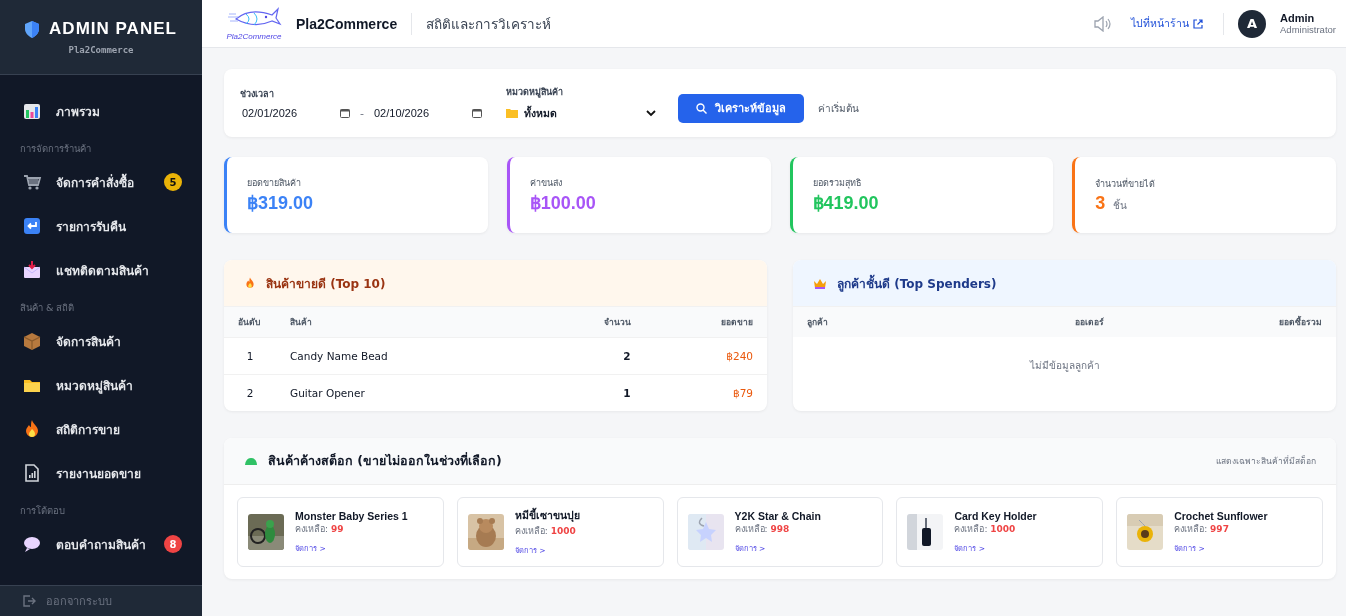 The width and height of the screenshot is (1346, 616). Describe the element at coordinates (1252, 23) in the screenshot. I see `user-avatar: A` at that location.